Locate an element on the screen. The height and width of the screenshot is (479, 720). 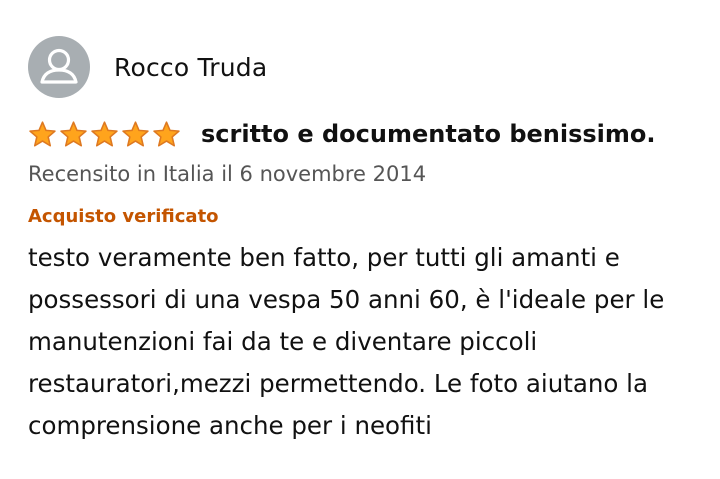
user-avatar-icon is located at coordinates (59, 67).